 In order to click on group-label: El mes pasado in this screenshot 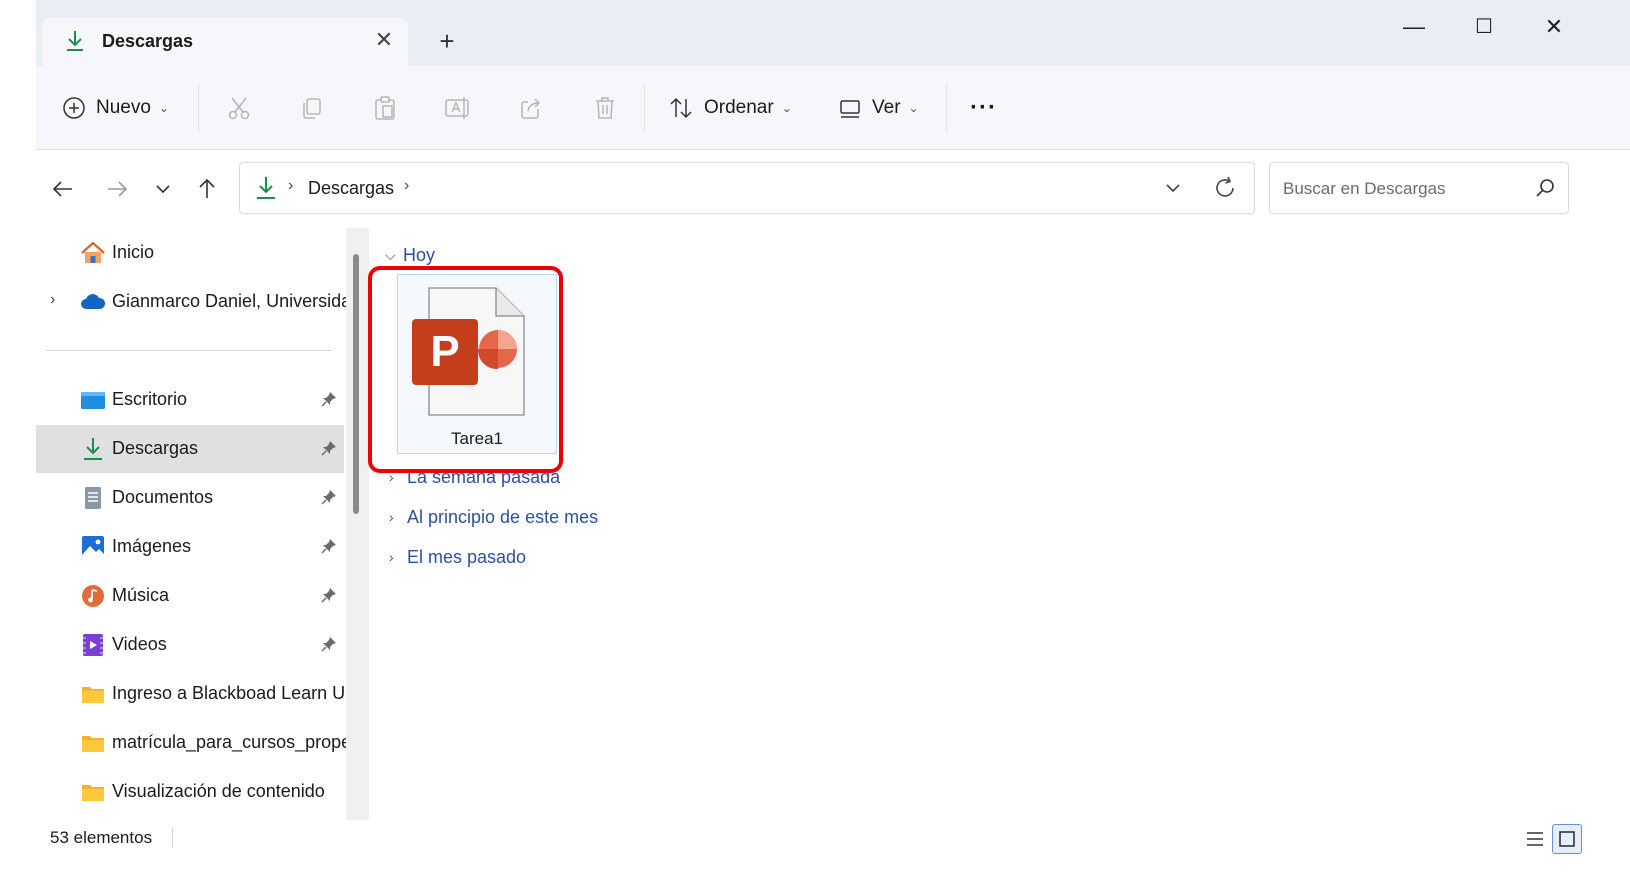, I will do `click(467, 556)`.